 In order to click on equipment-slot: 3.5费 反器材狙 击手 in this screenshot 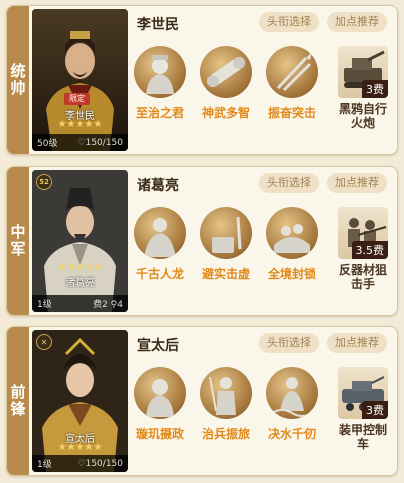, I will do `click(363, 249)`.